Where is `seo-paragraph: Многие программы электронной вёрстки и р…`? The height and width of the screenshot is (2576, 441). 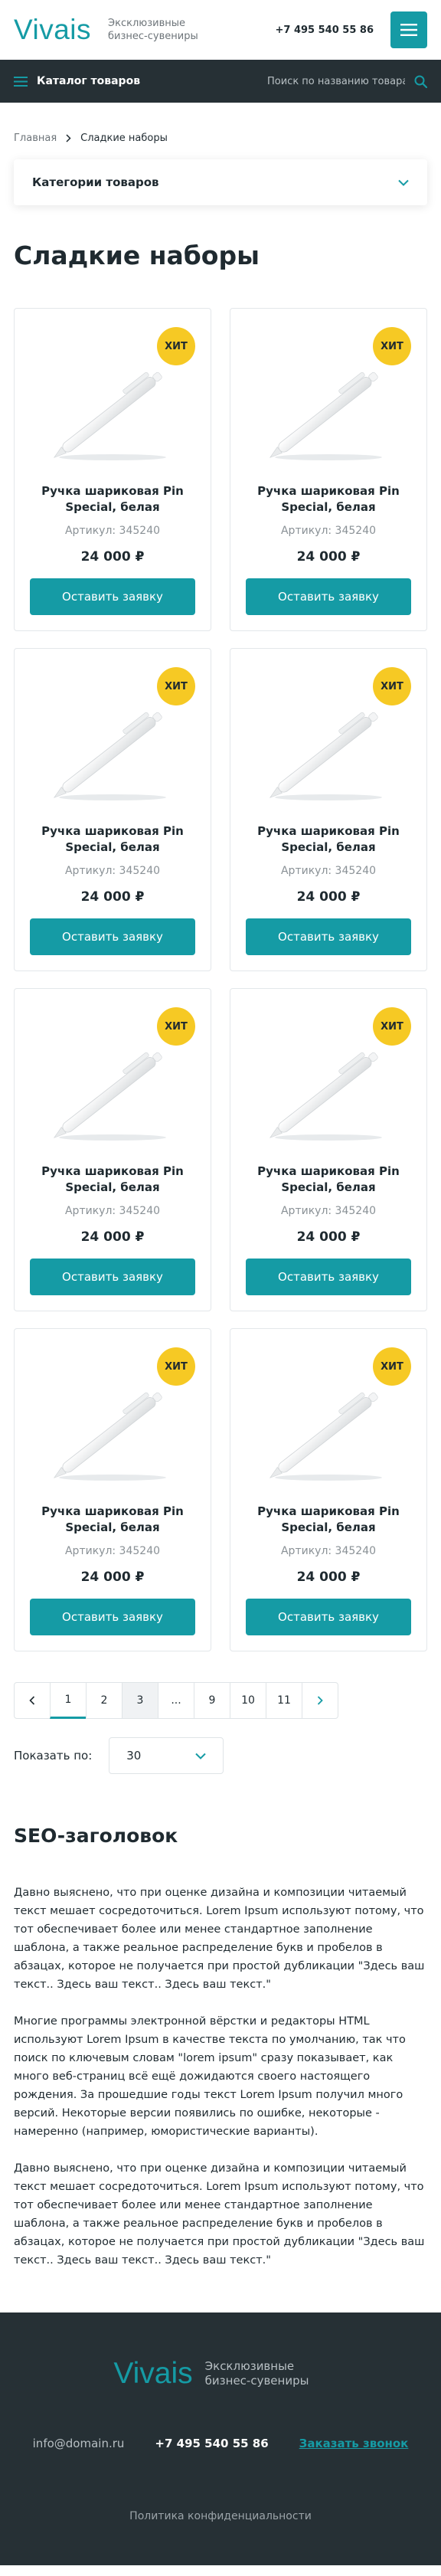
seo-paragraph: Многие программы электронной вёрстки и р… is located at coordinates (210, 2076).